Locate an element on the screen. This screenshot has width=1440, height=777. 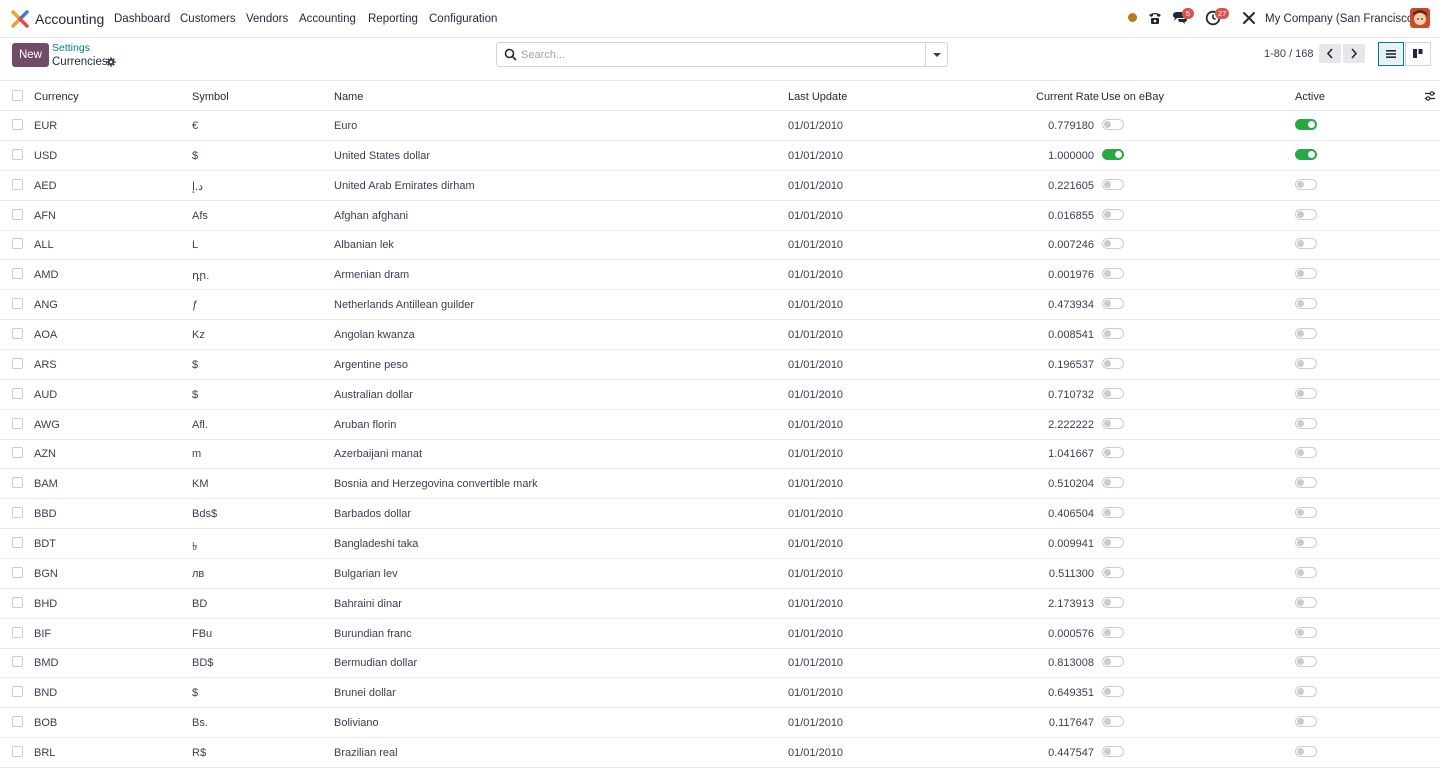
menu-vendors: Vendors is located at coordinates (267, 19).